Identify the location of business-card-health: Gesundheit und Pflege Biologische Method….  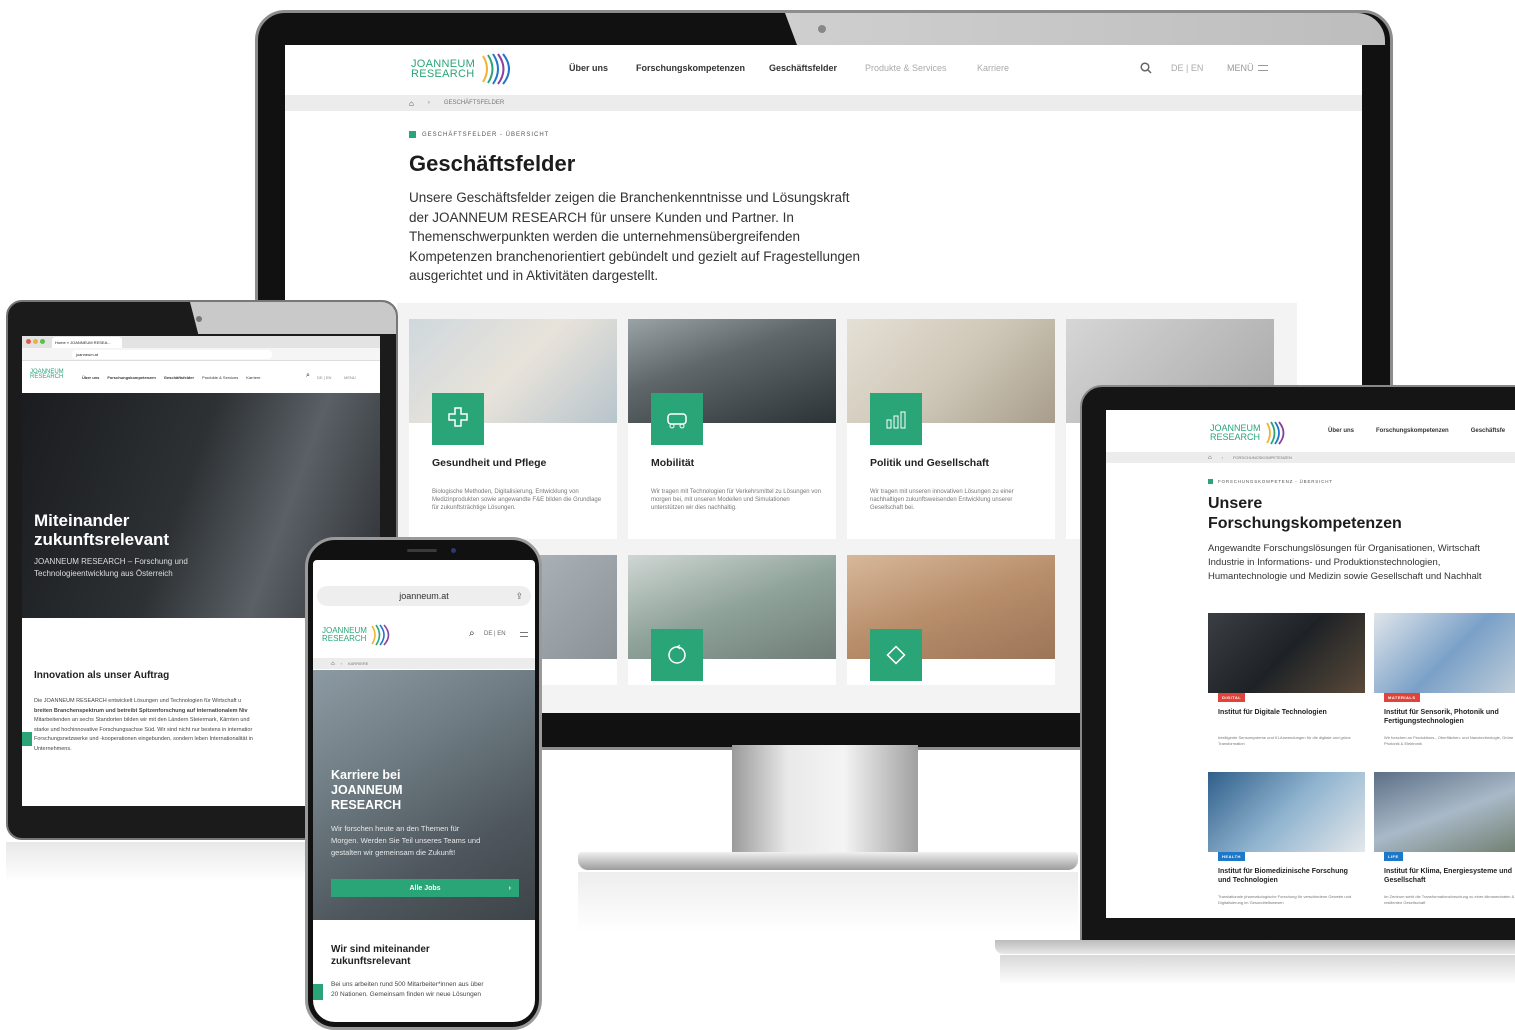
(513, 429).